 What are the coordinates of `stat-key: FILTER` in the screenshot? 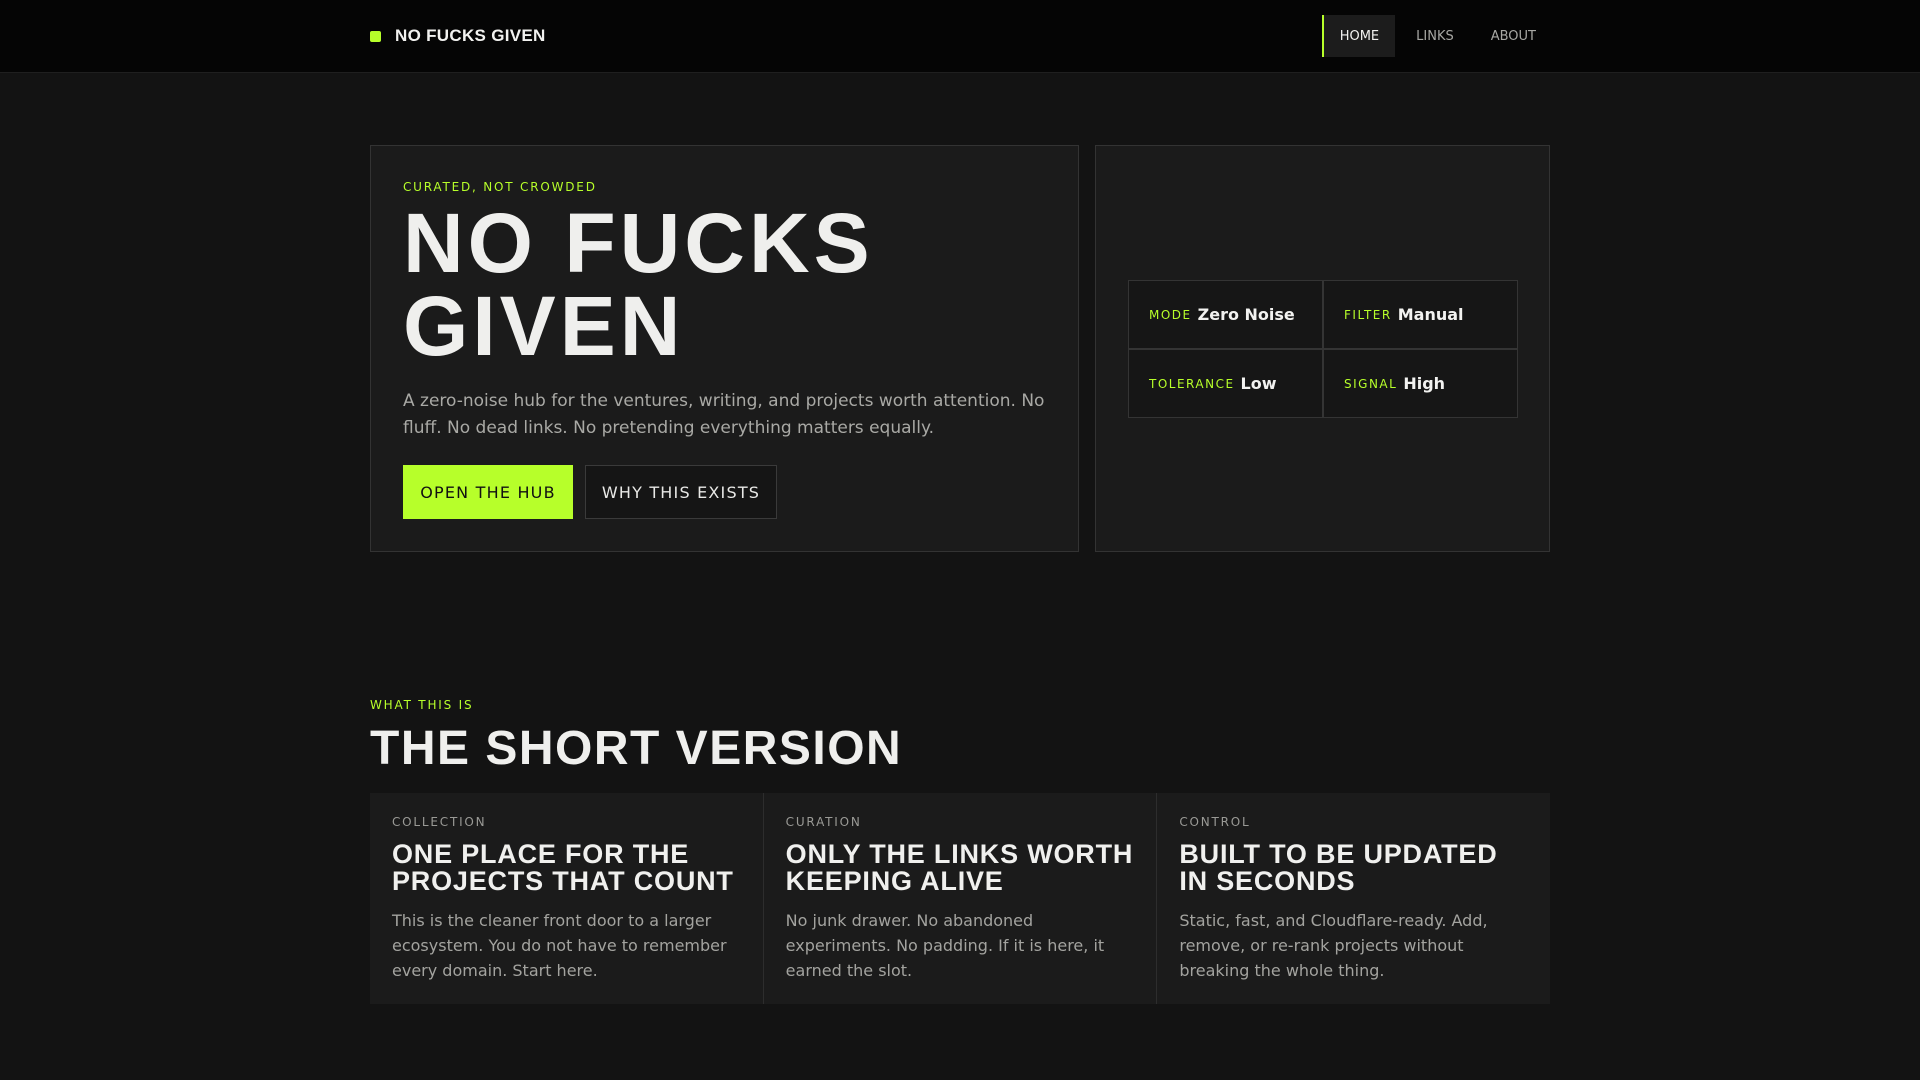 It's located at (1368, 314).